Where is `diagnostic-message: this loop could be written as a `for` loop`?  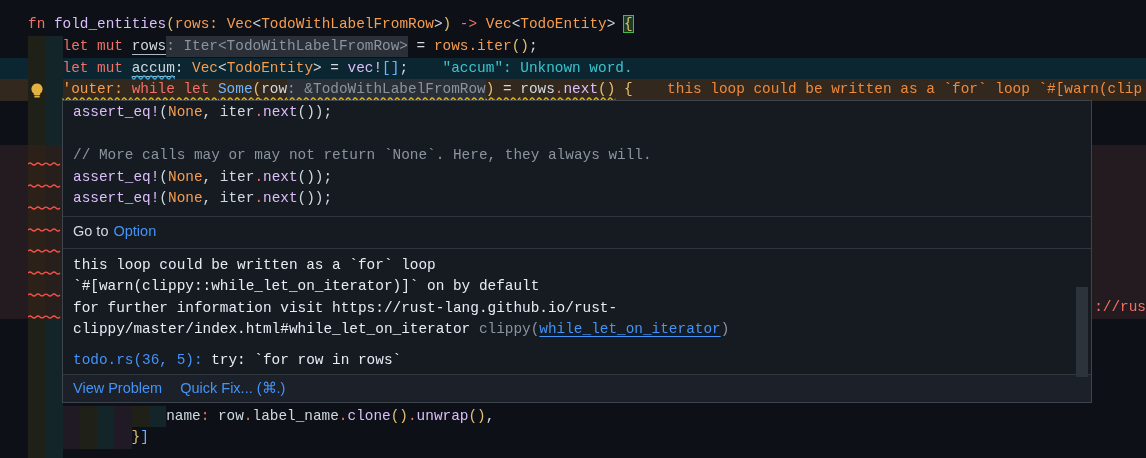 diagnostic-message: this loop could be written as a `for` loop is located at coordinates (254, 265).